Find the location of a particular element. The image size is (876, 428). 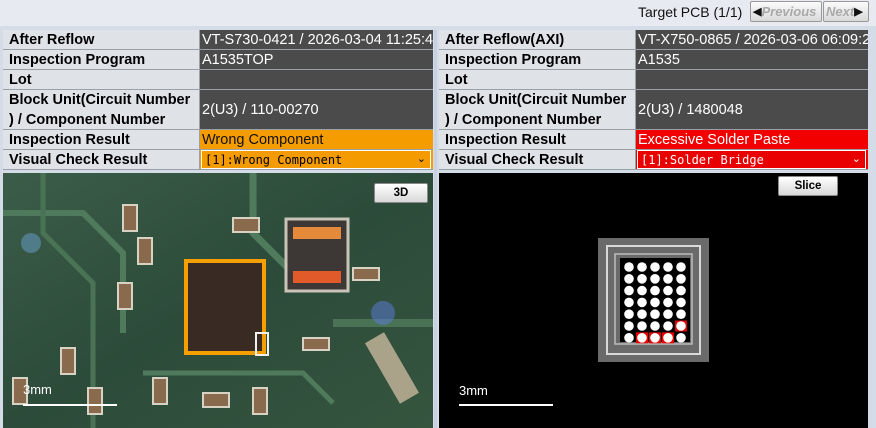

inspection-result-value: Excessive Solder Paste is located at coordinates (752, 139).